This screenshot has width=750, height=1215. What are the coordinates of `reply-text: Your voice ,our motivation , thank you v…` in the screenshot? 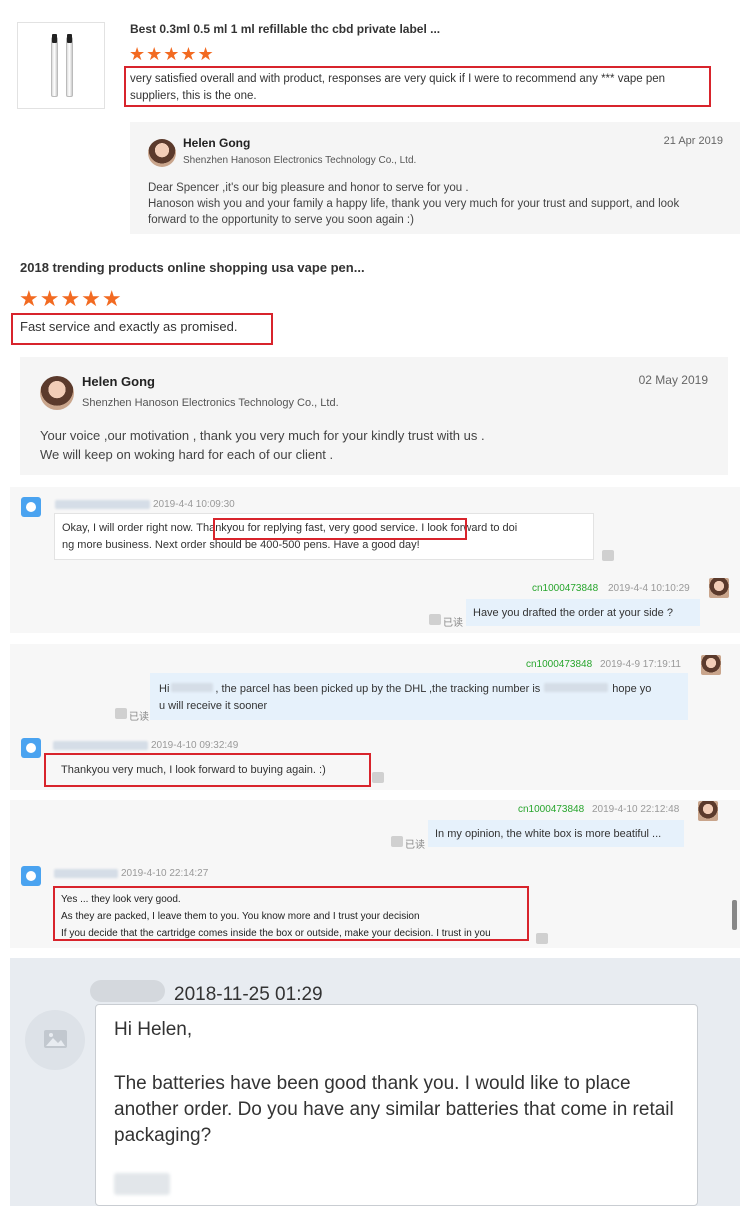 It's located at (262, 445).